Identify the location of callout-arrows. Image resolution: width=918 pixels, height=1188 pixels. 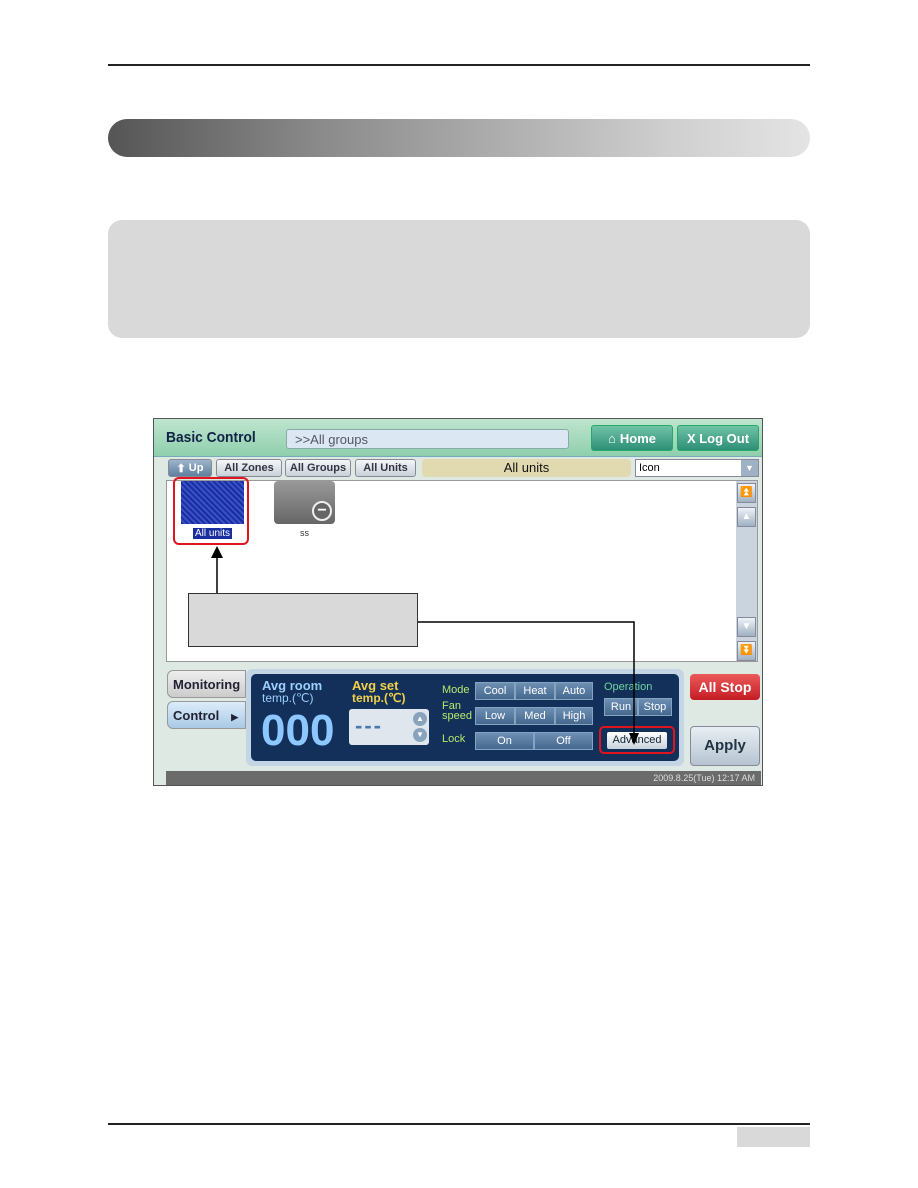
(425, 645).